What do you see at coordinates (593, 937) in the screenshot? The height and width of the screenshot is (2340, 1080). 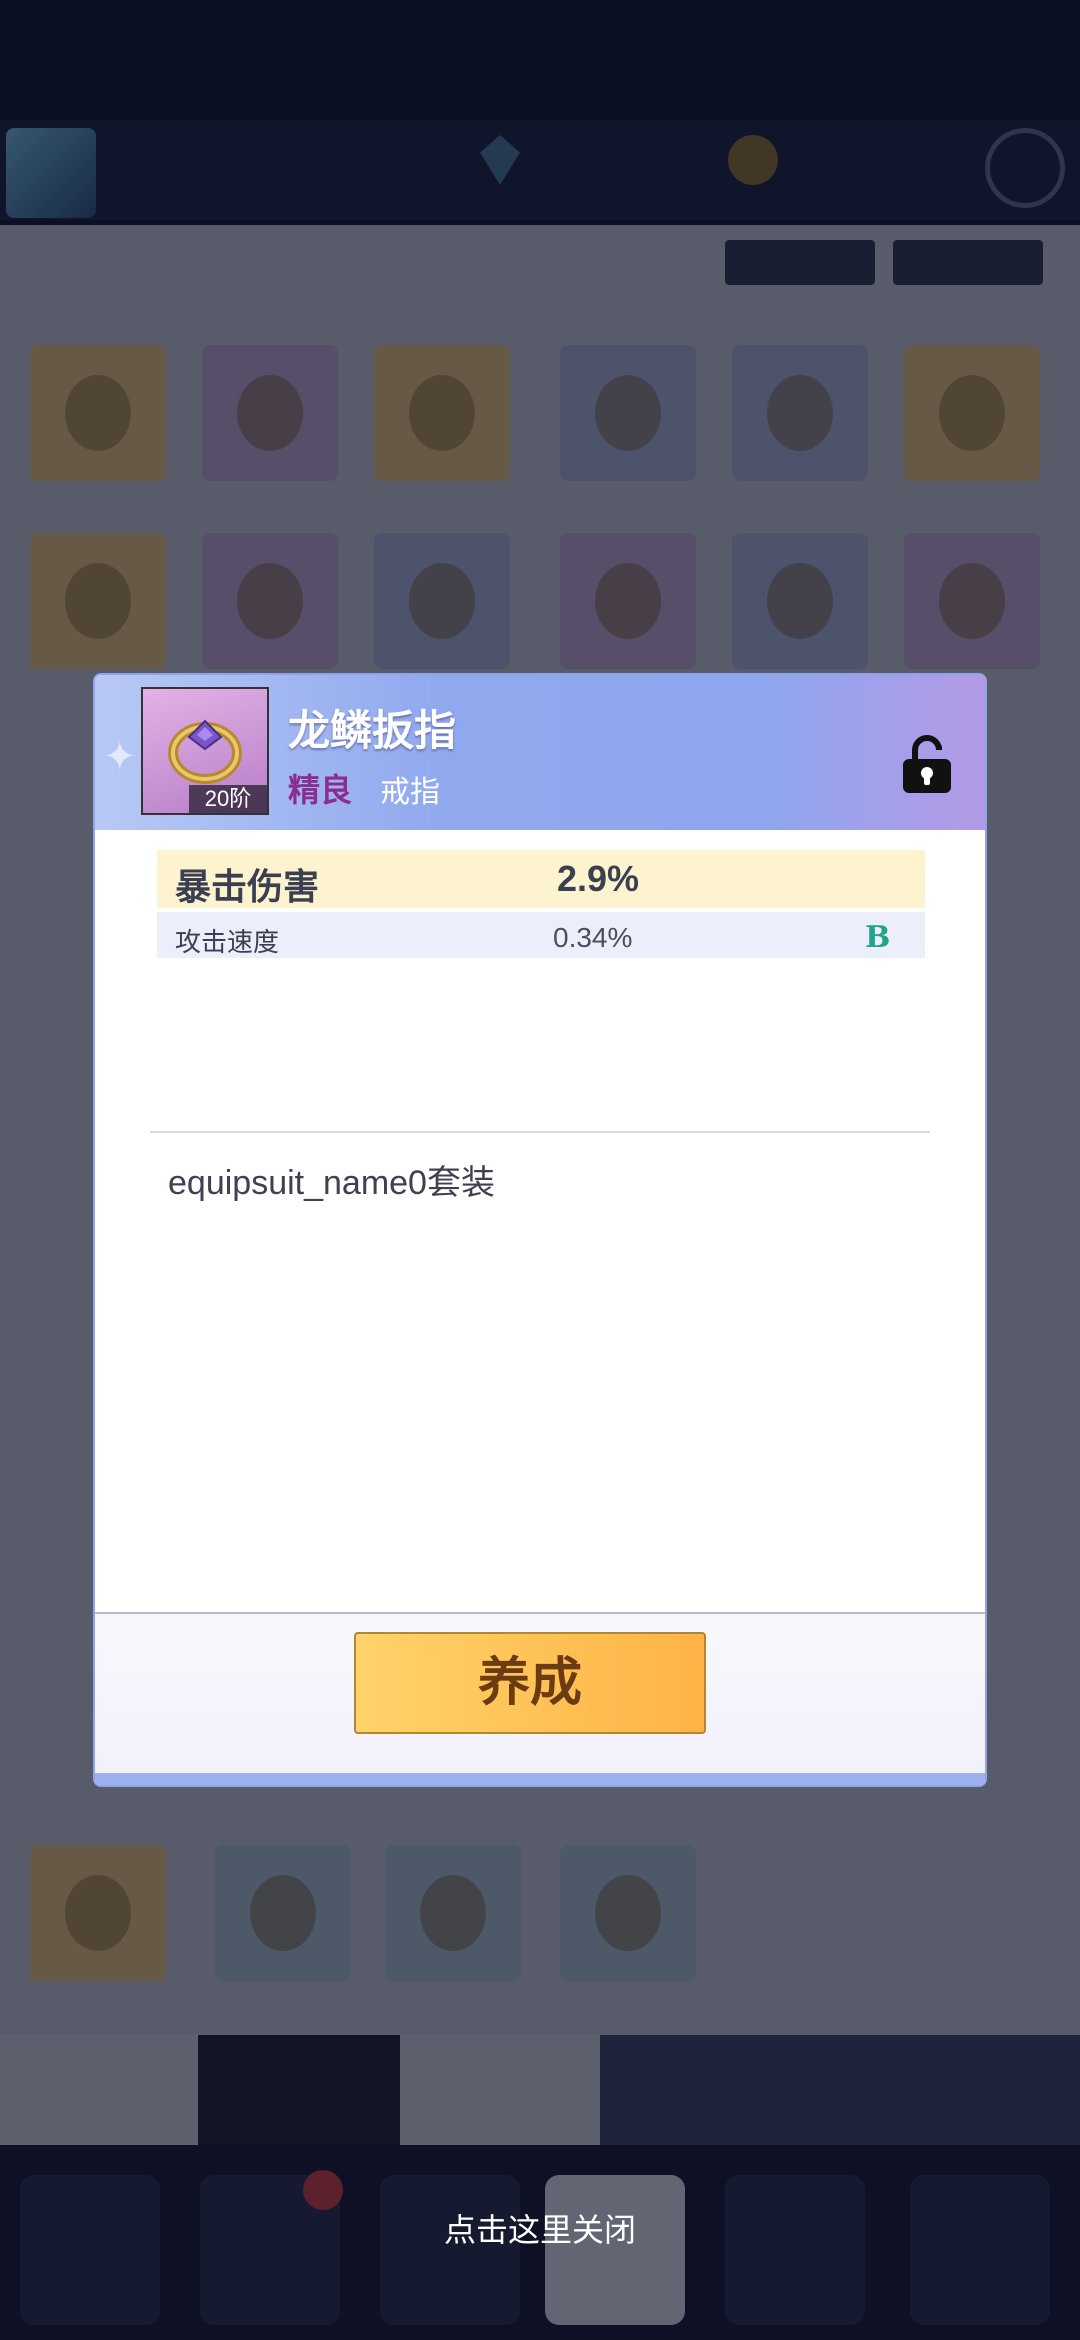 I see `sub-stat-value: 0.34%` at bounding box center [593, 937].